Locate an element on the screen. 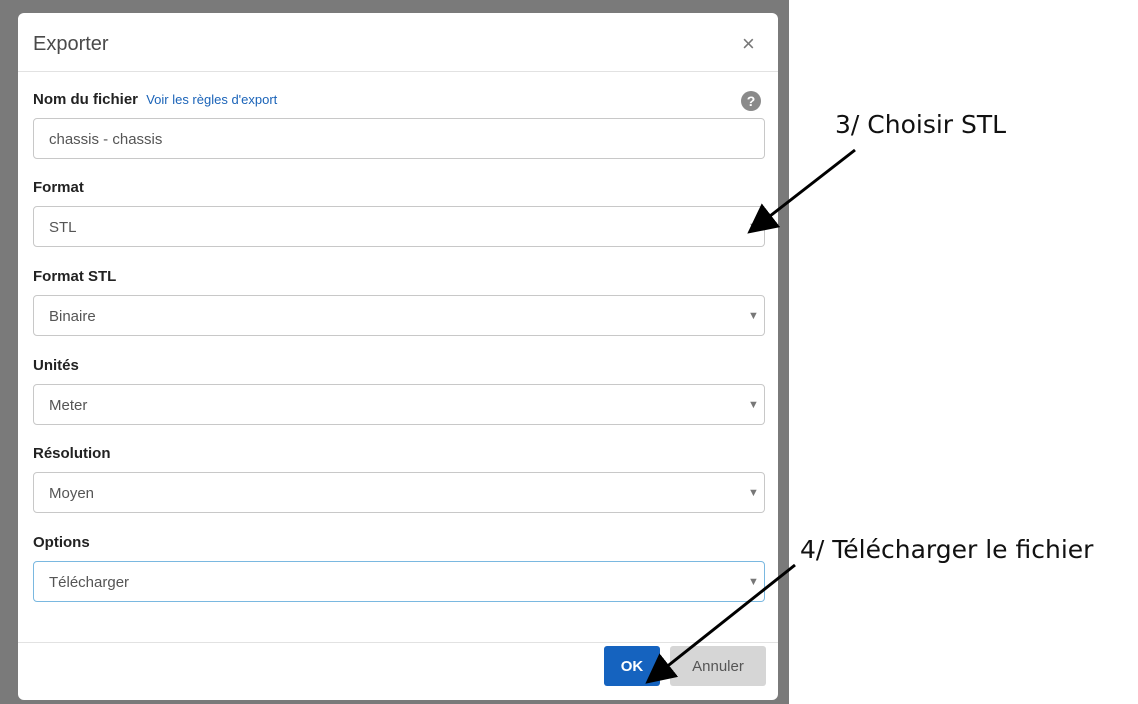  dialog-footer-divider is located at coordinates (398, 642).